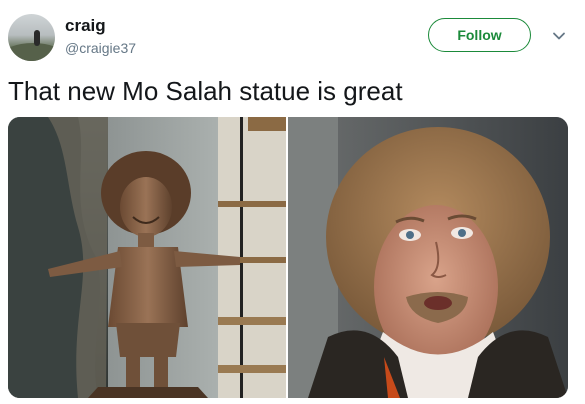 Image resolution: width=585 pixels, height=404 pixels. What do you see at coordinates (31, 37) in the screenshot?
I see `author-avatar` at bounding box center [31, 37].